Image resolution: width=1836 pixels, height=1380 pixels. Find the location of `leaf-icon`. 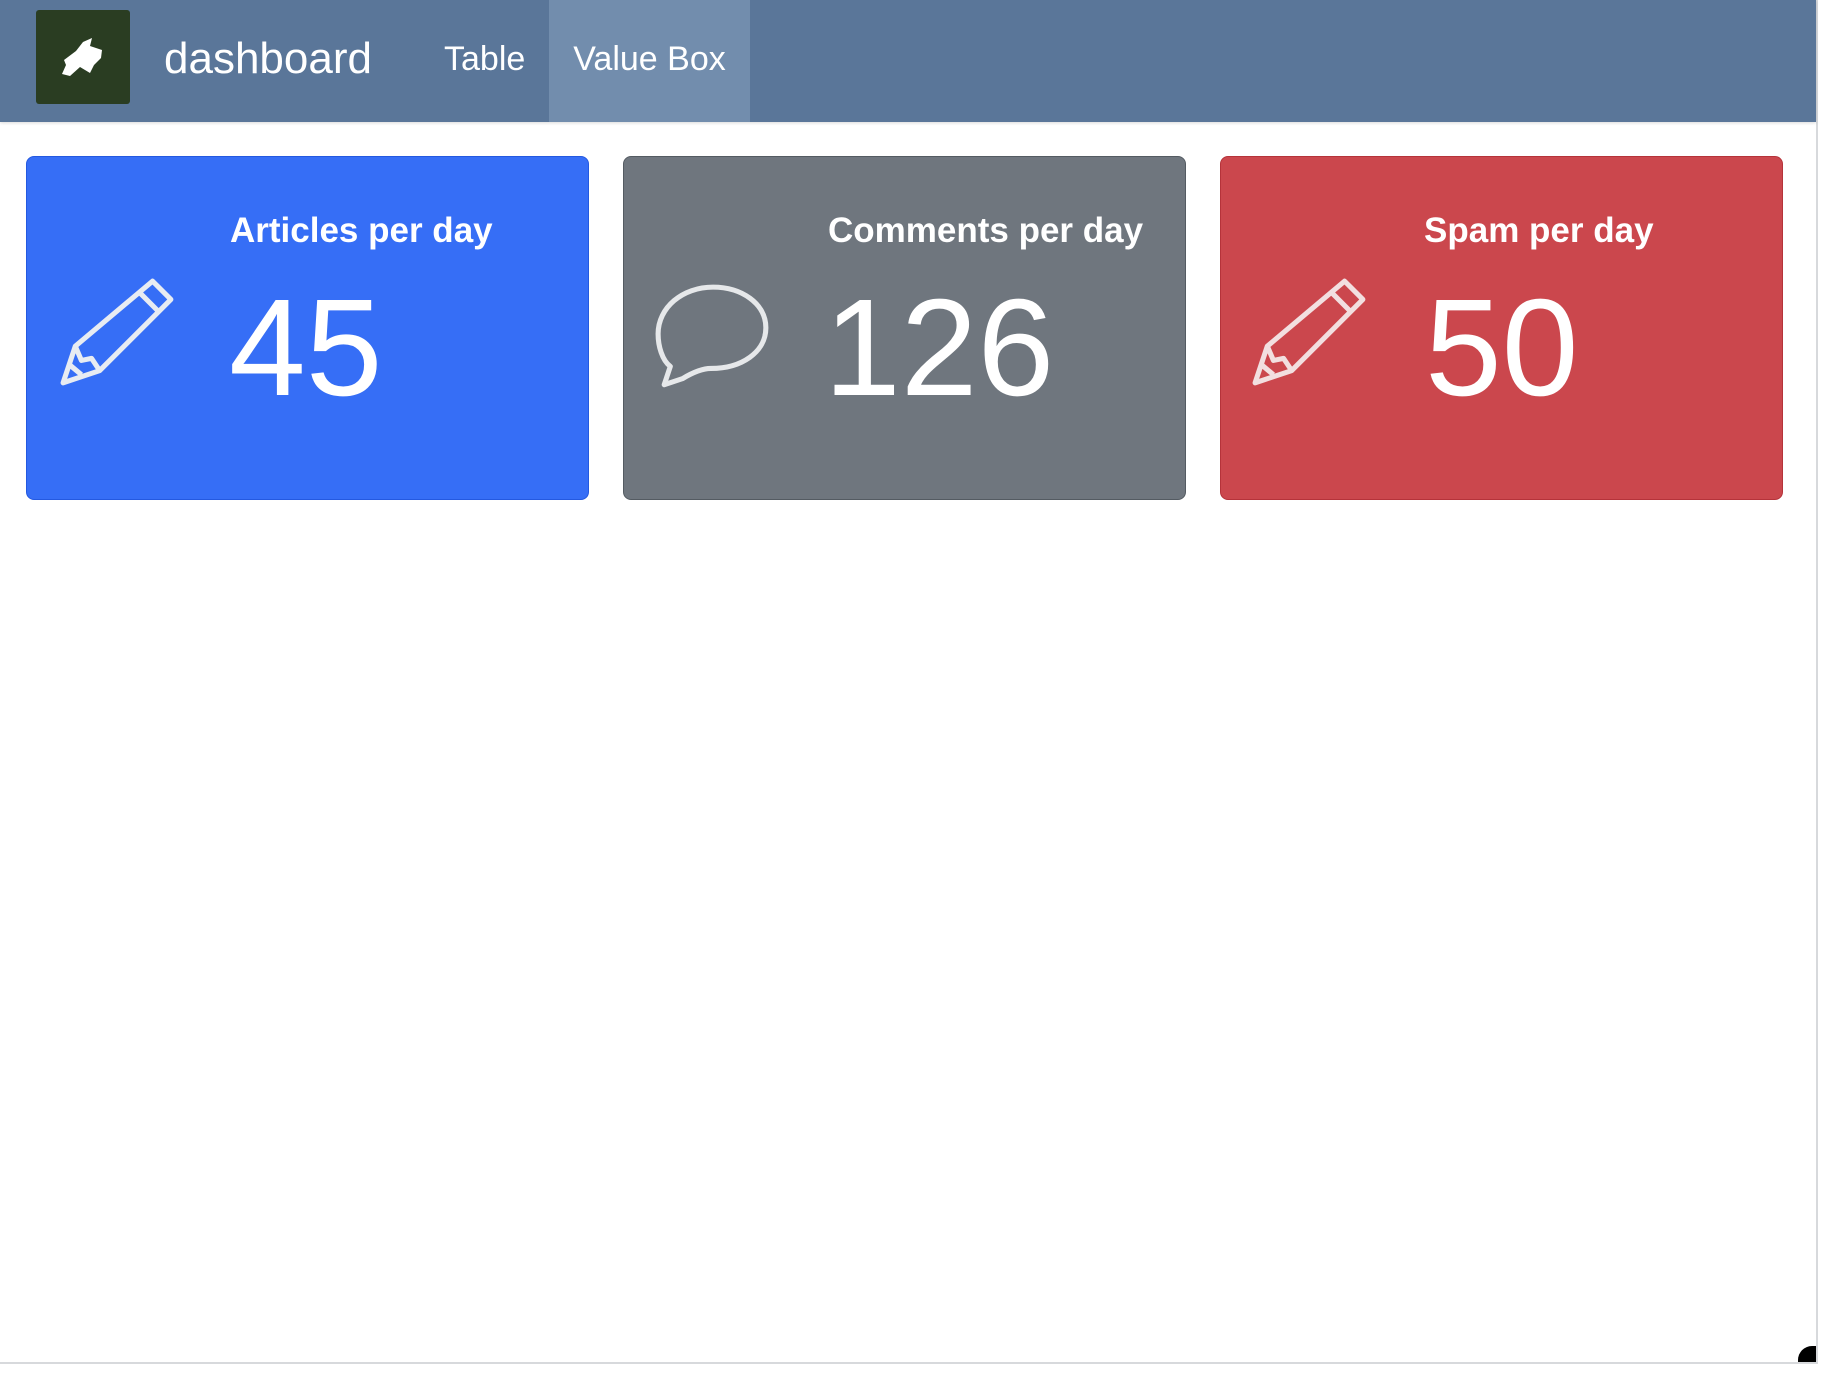

leaf-icon is located at coordinates (82, 57).